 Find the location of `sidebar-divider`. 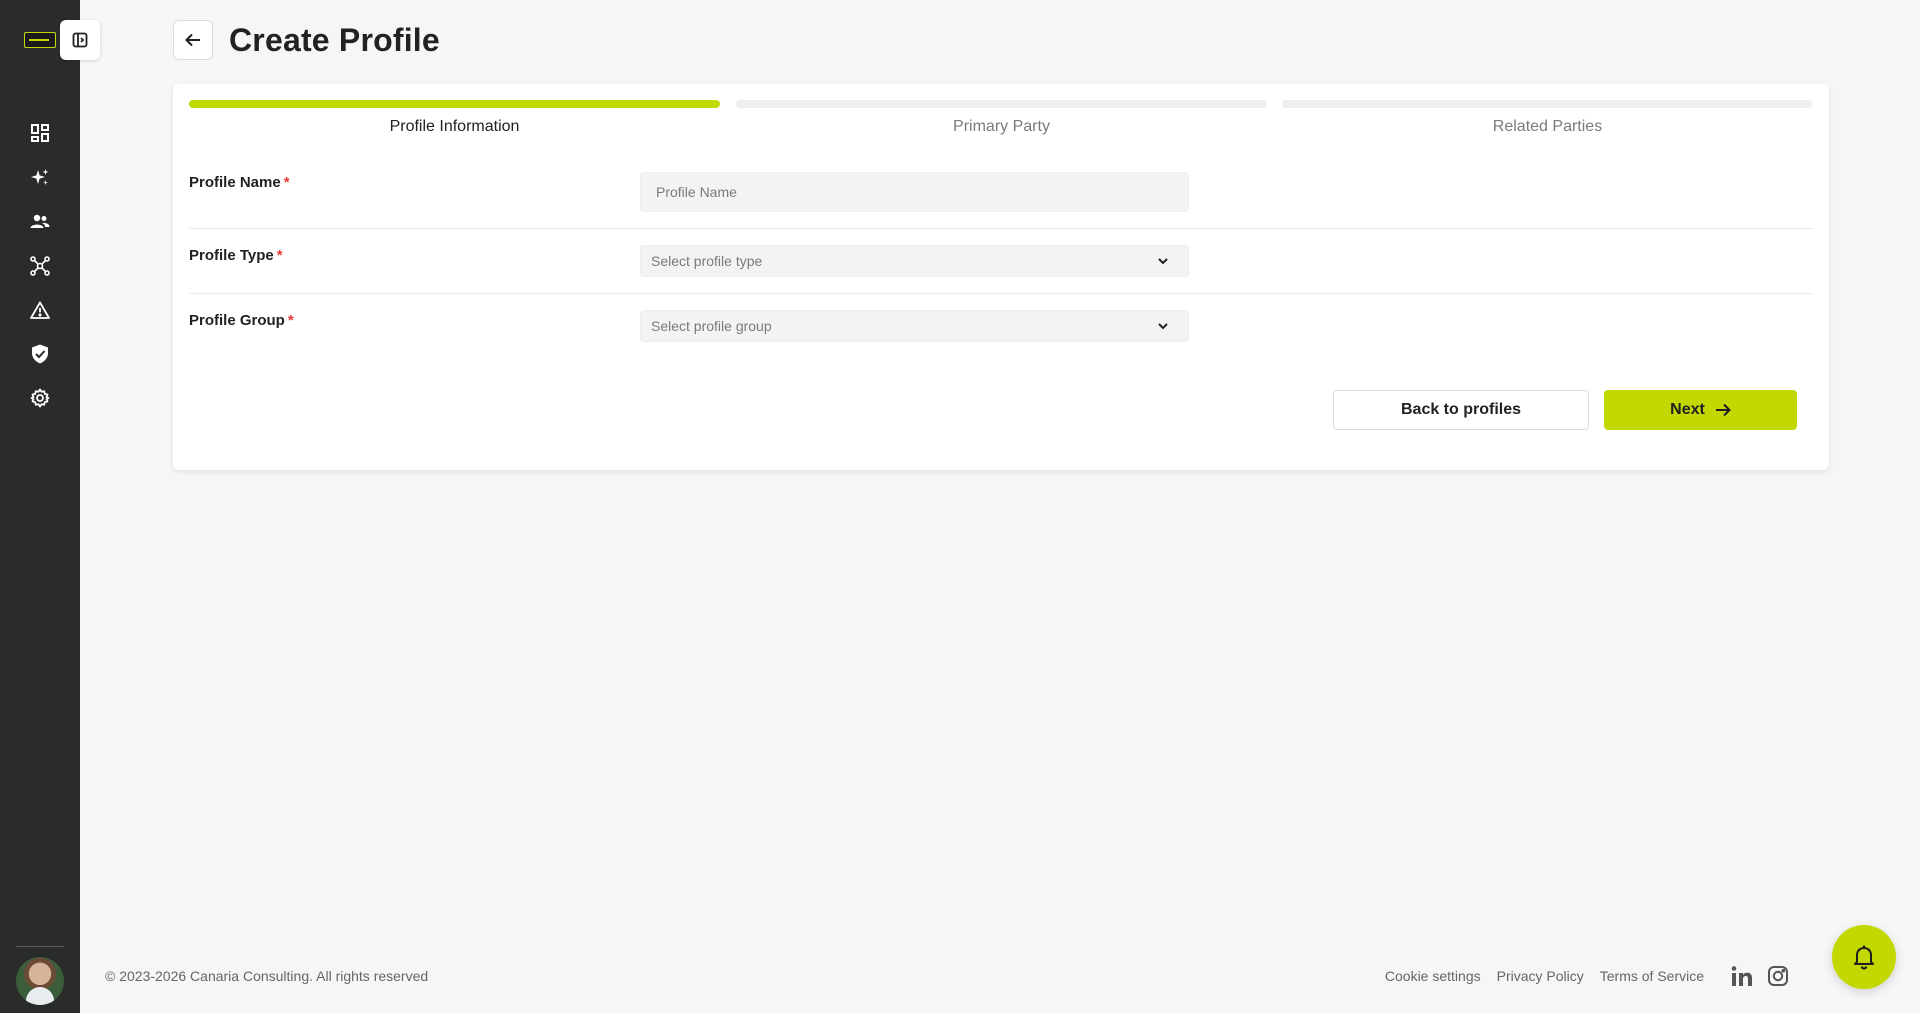

sidebar-divider is located at coordinates (40, 946).